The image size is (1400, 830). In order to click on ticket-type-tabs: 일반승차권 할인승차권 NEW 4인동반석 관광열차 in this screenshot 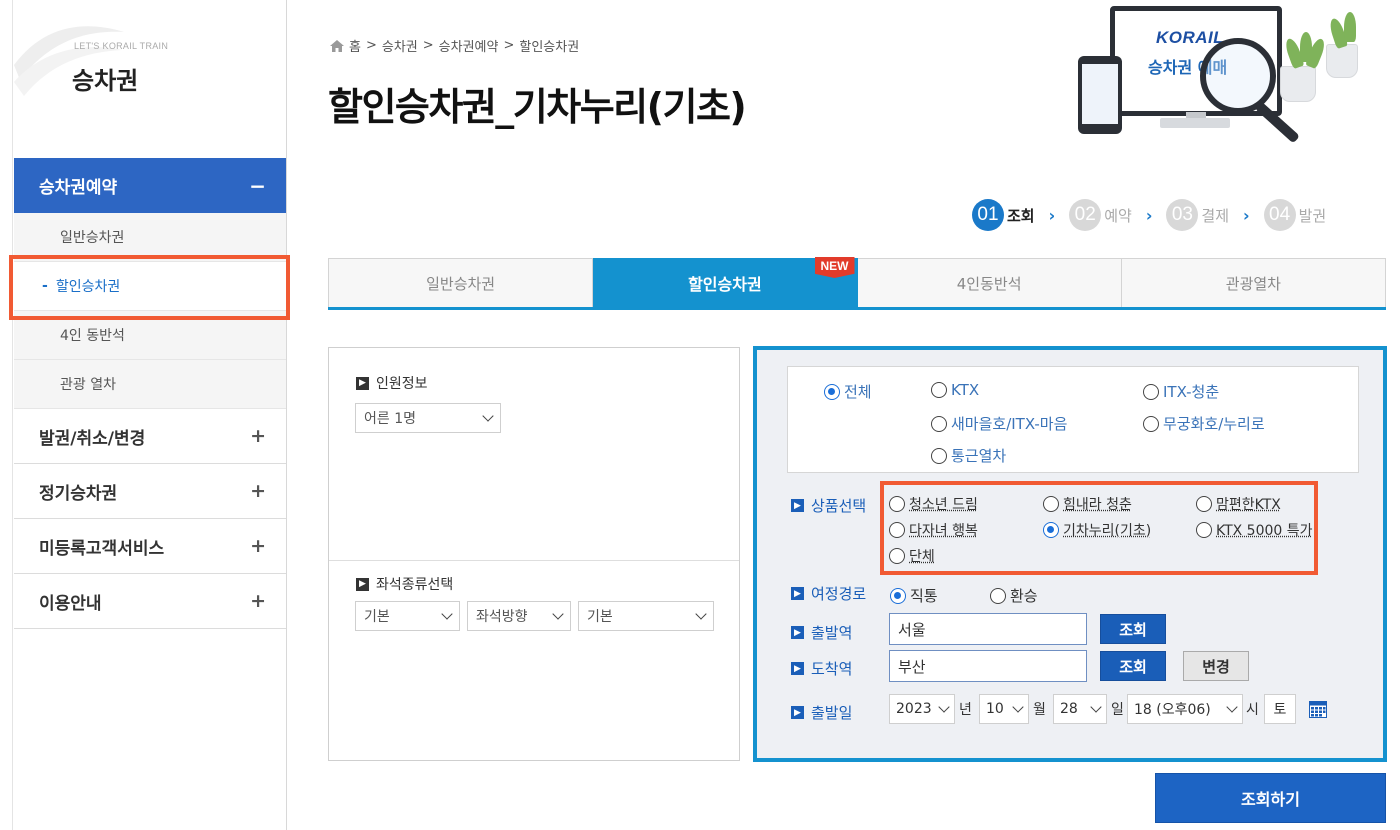, I will do `click(857, 283)`.